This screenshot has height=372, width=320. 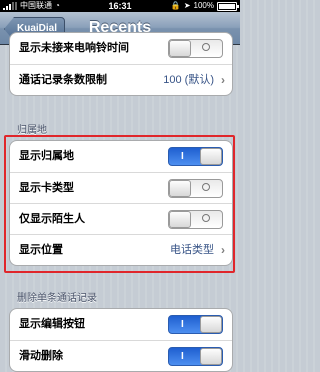 What do you see at coordinates (195, 356) in the screenshot?
I see `swipe-delete-switch: I` at bounding box center [195, 356].